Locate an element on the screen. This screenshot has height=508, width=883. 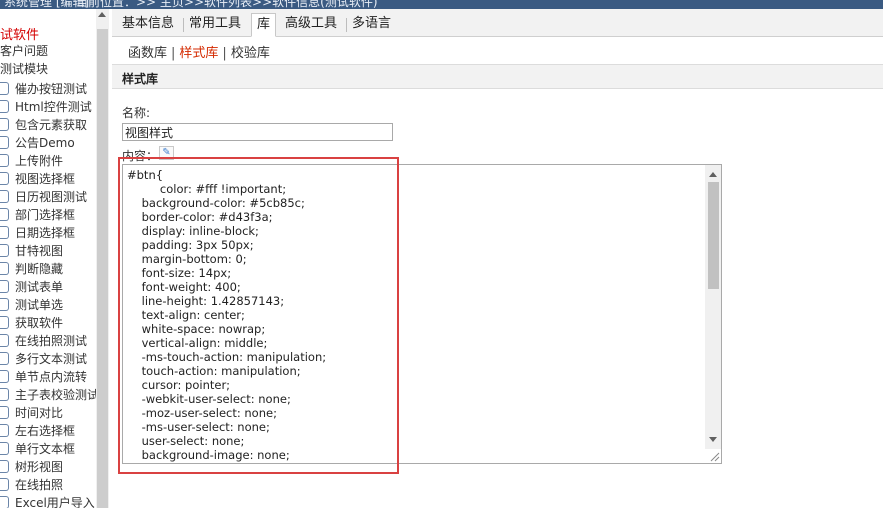
code-line: cursor: pointer; is located at coordinates (179, 385).